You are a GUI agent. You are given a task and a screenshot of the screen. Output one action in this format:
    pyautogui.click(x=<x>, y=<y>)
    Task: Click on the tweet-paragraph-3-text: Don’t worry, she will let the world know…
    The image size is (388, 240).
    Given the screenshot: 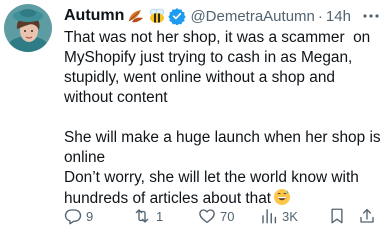 What is the action you would take?
    pyautogui.click(x=214, y=188)
    